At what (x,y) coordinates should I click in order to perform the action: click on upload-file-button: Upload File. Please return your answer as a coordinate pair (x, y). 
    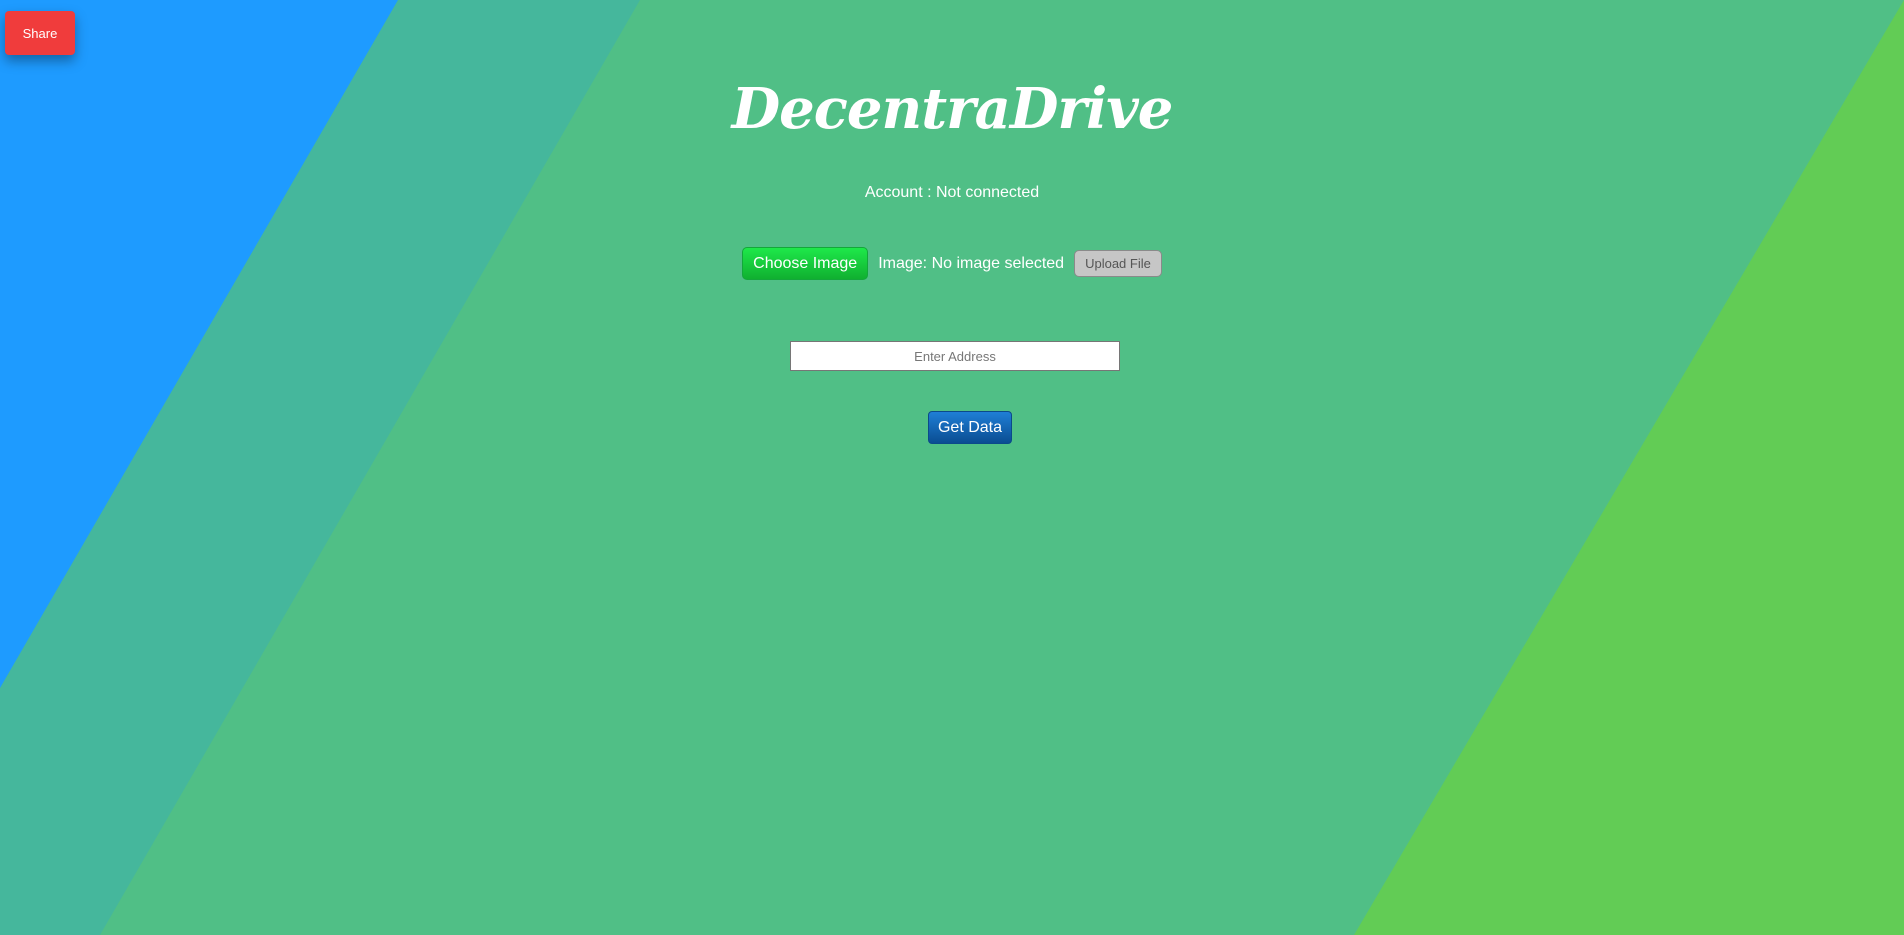
    Looking at the image, I should click on (1118, 263).